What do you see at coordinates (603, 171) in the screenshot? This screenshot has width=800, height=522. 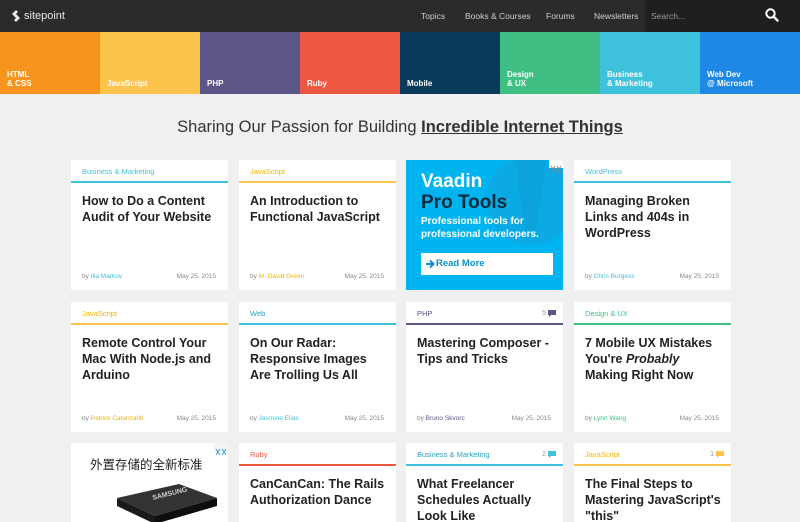 I see `card-category: WordPress` at bounding box center [603, 171].